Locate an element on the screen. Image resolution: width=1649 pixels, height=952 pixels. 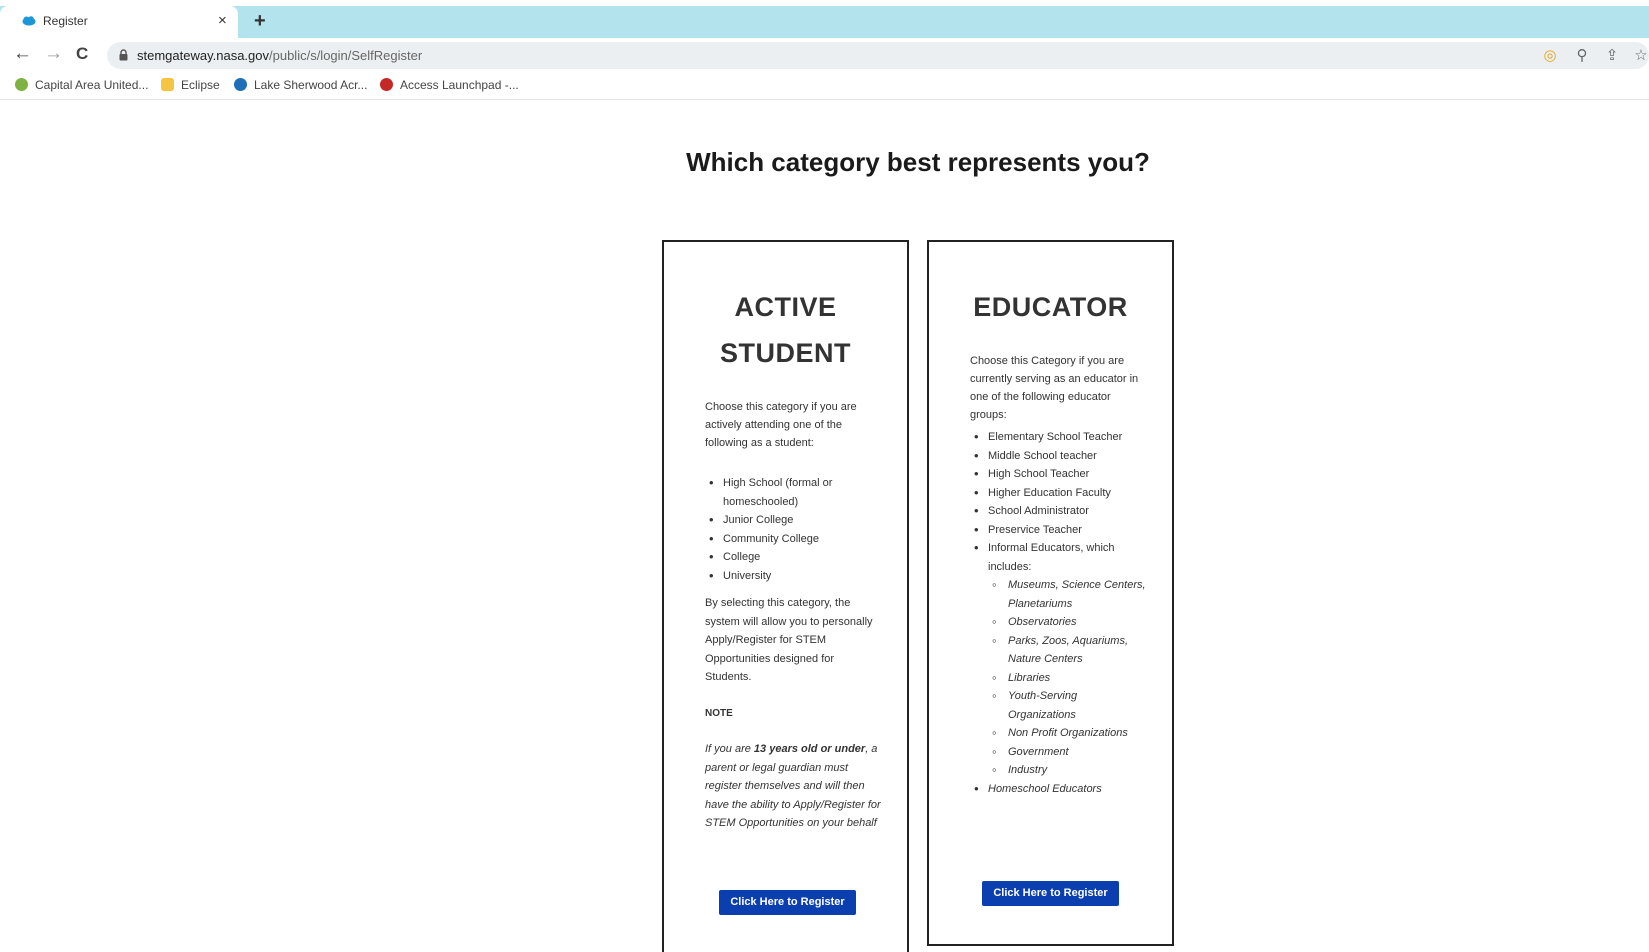
sub-list-item: Libraries is located at coordinates (1059, 678).